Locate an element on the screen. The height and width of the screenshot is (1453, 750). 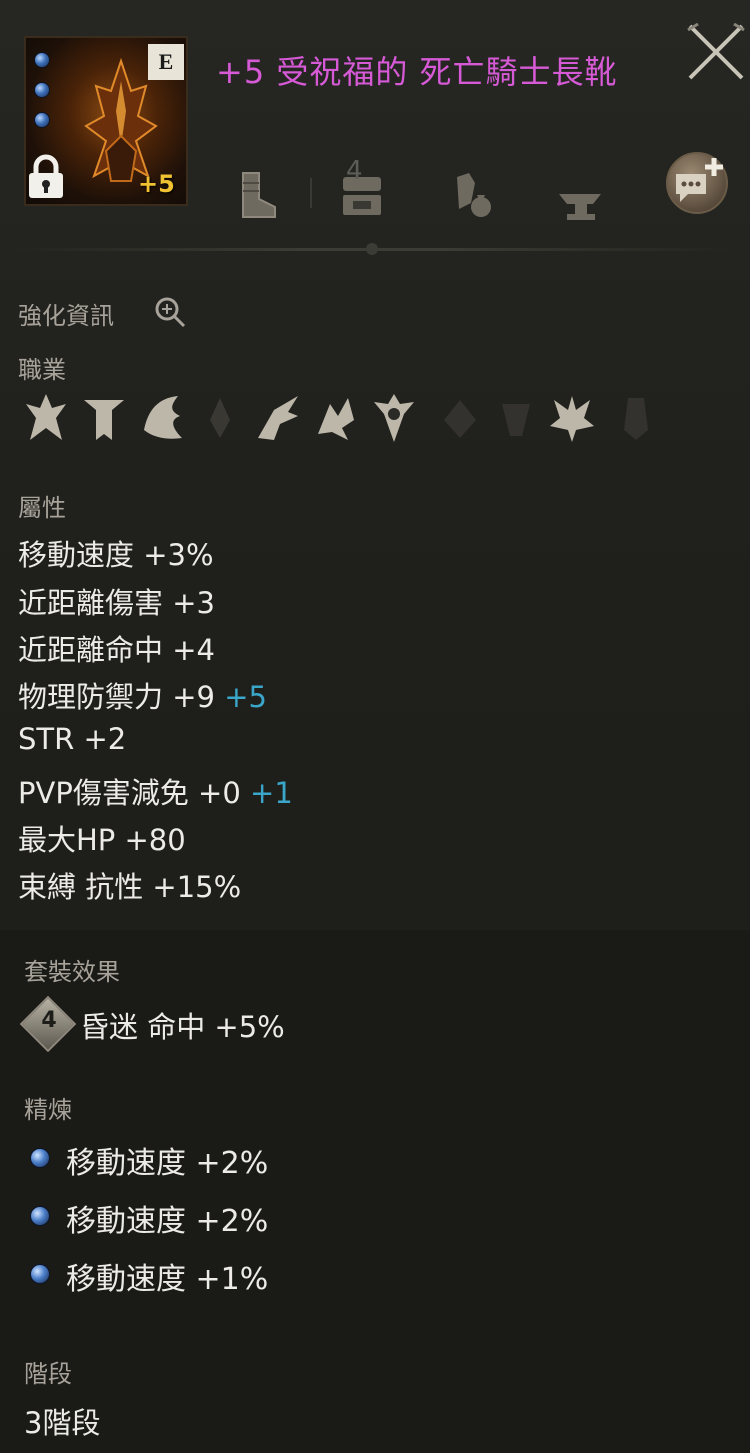
anvil-count: 4 is located at coordinates (354, 171).